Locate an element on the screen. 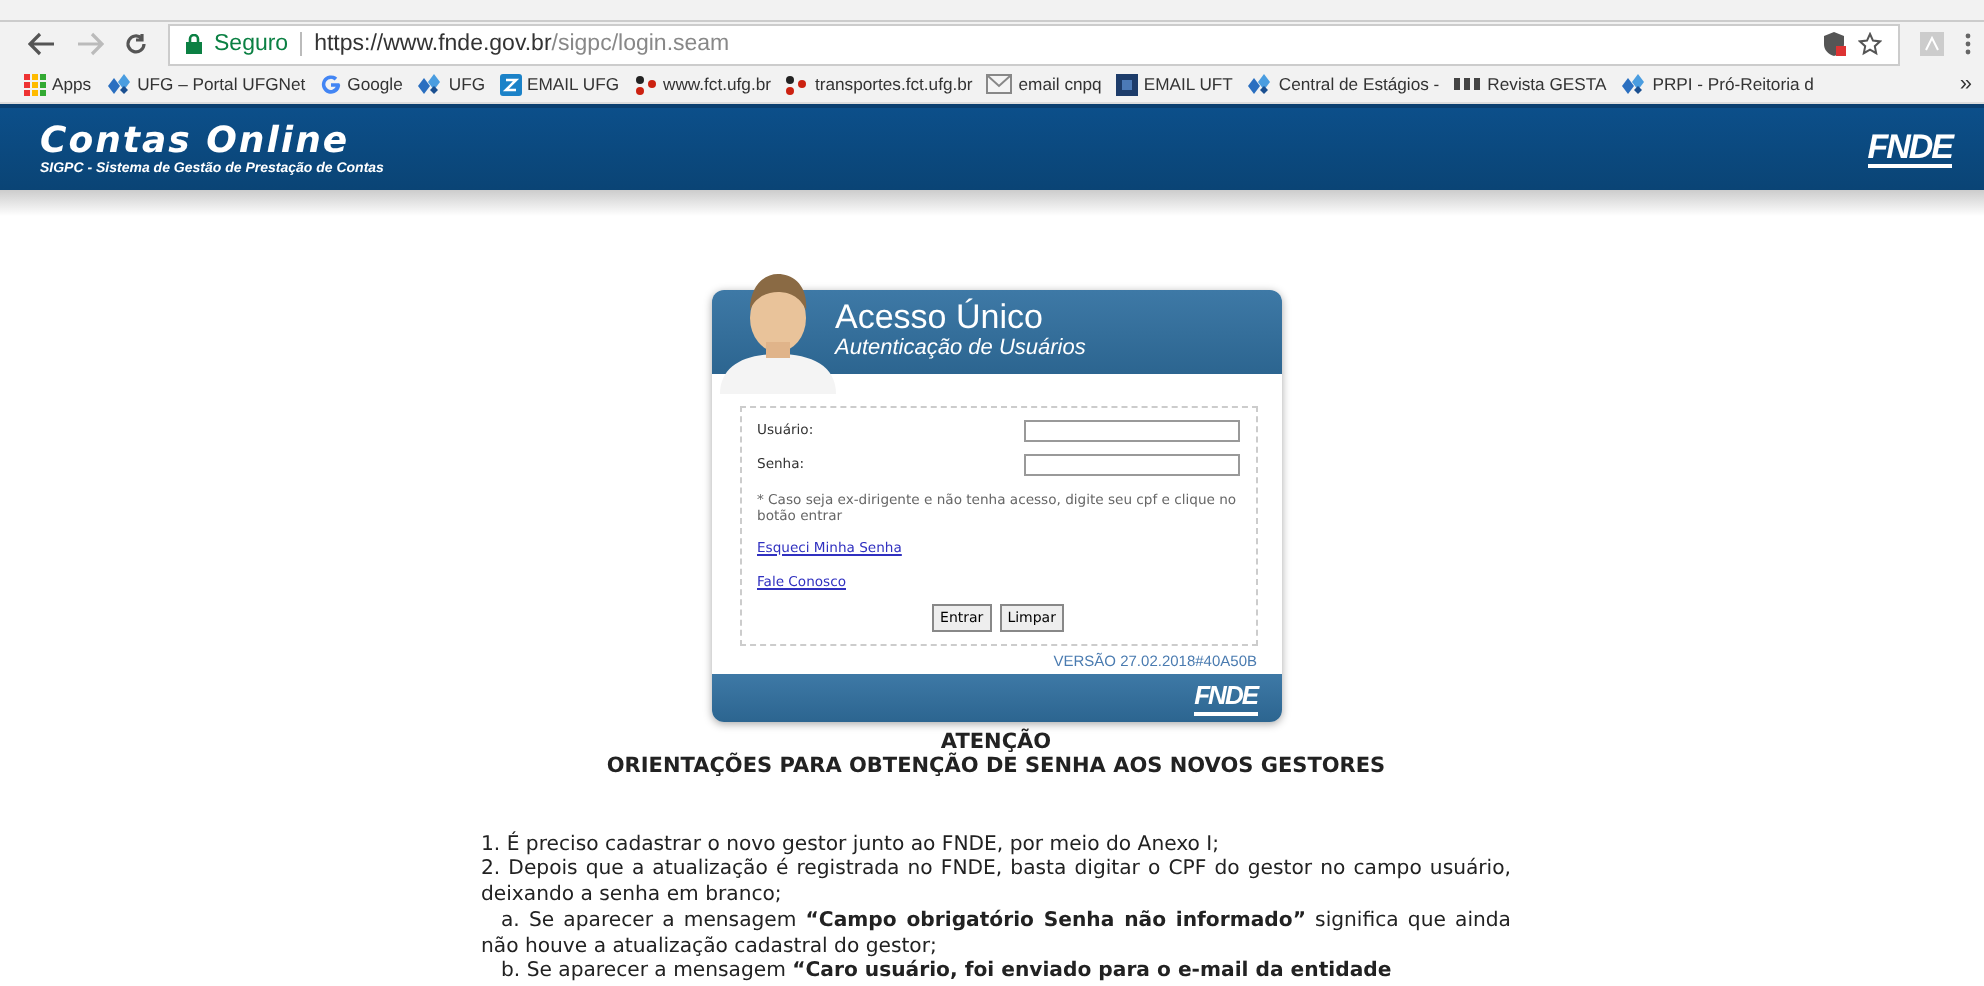  envelope-icon is located at coordinates (999, 84).